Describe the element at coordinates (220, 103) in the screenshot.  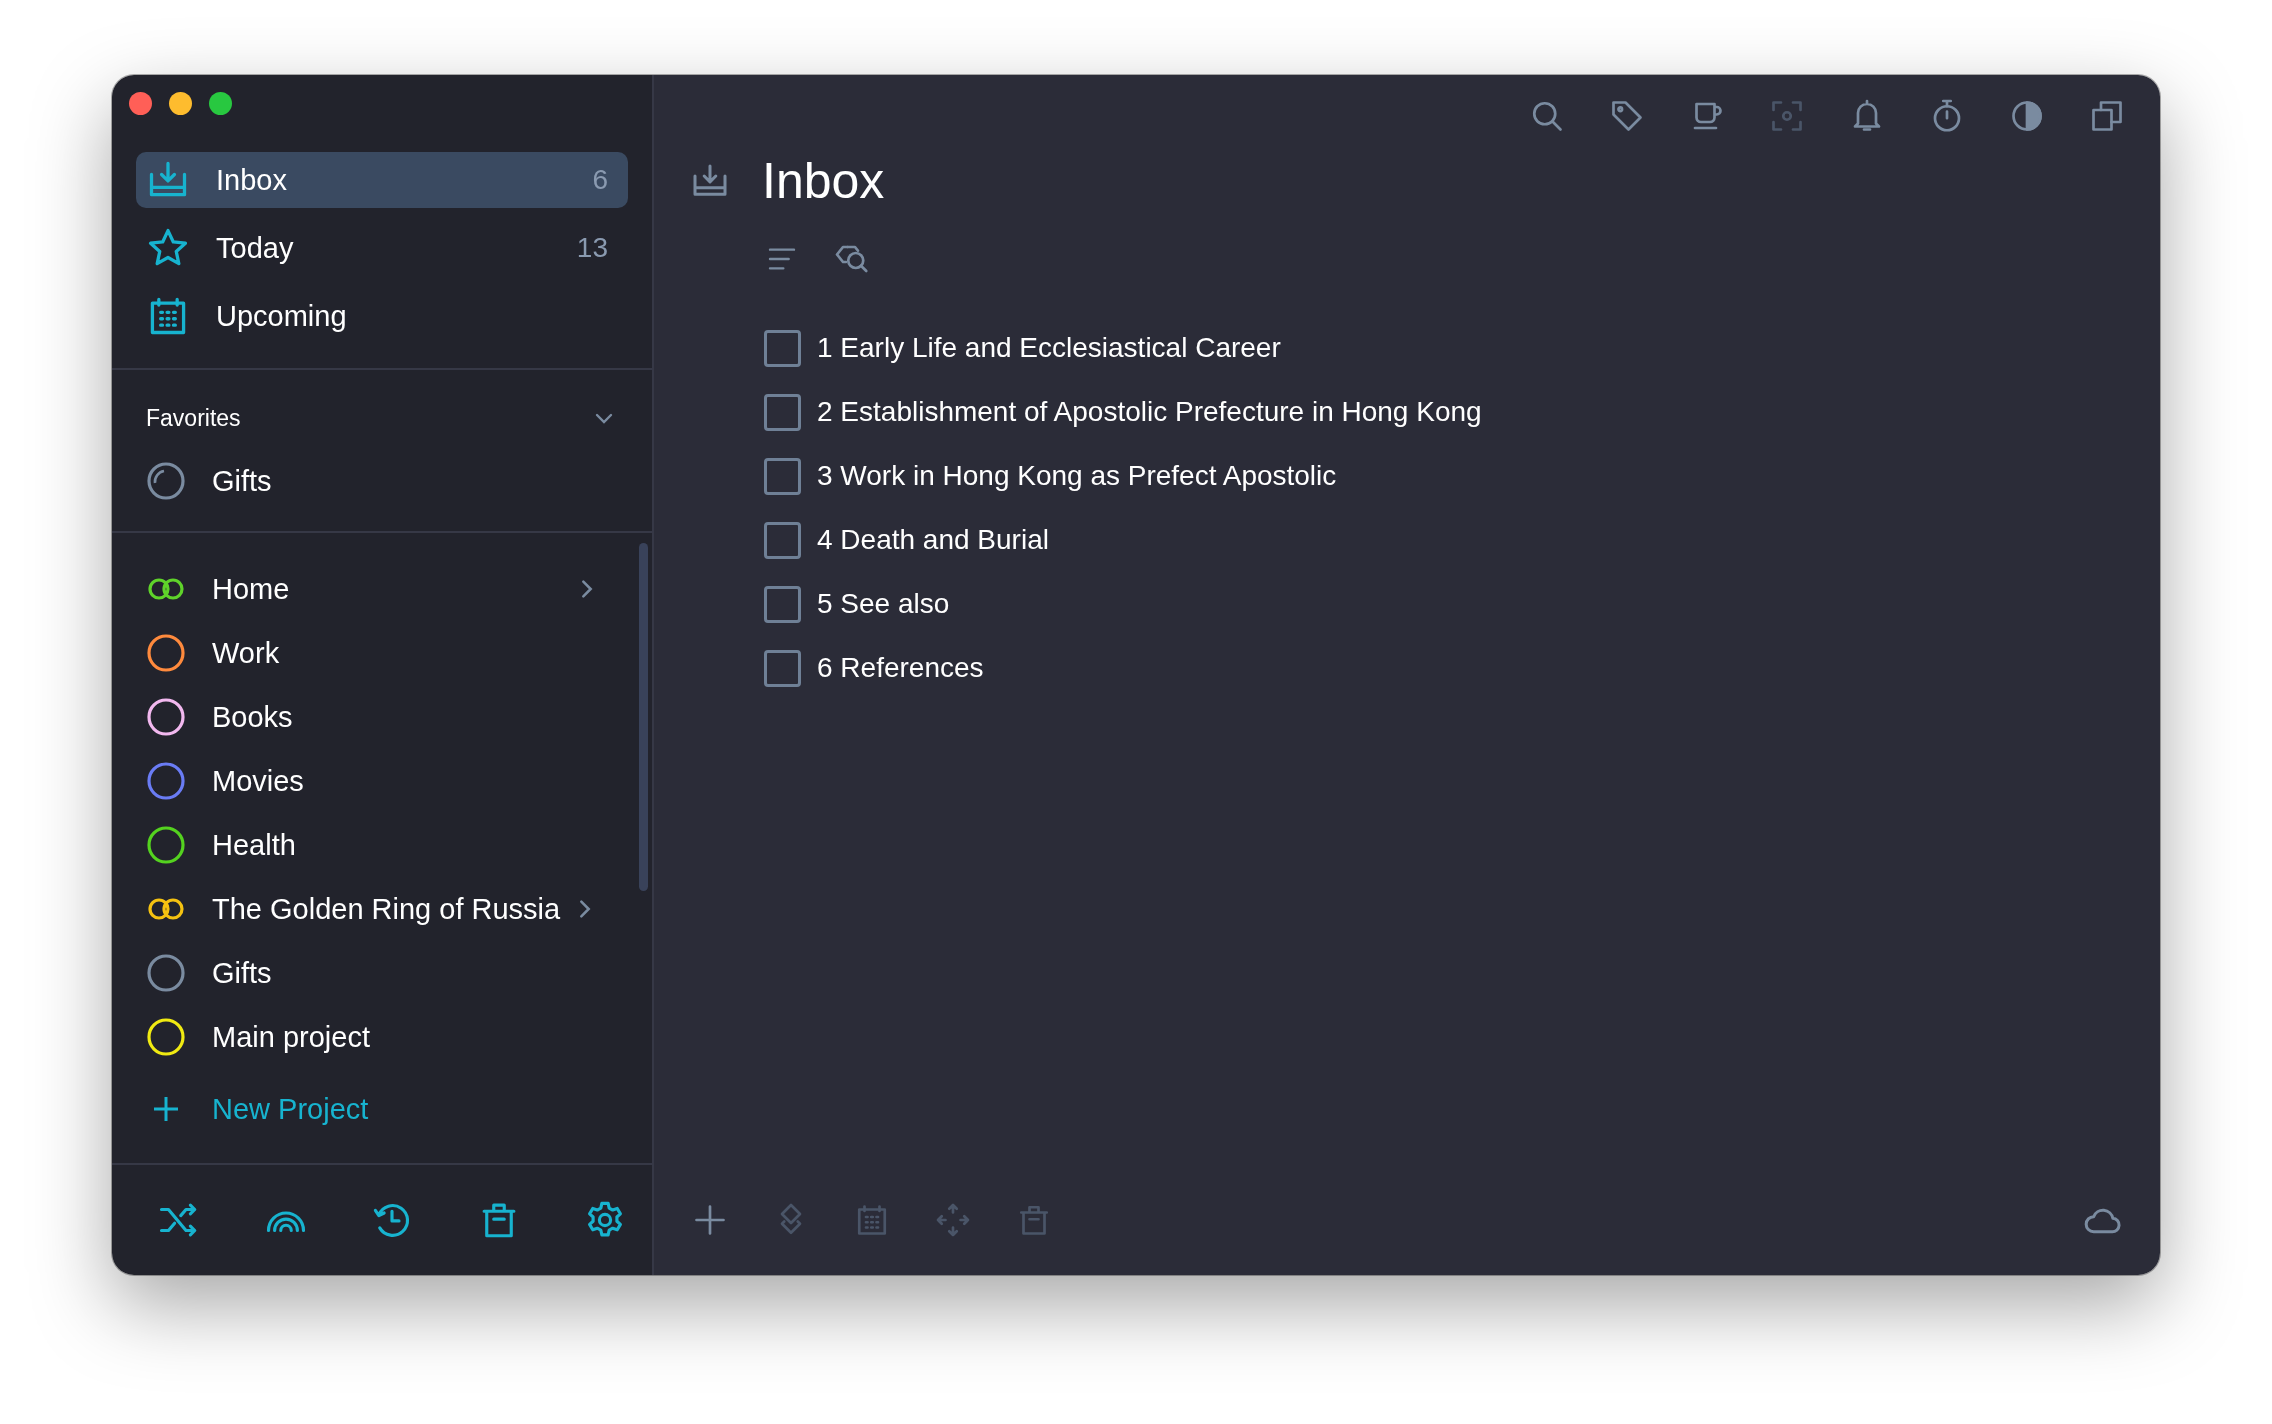
I see `zoom-button` at that location.